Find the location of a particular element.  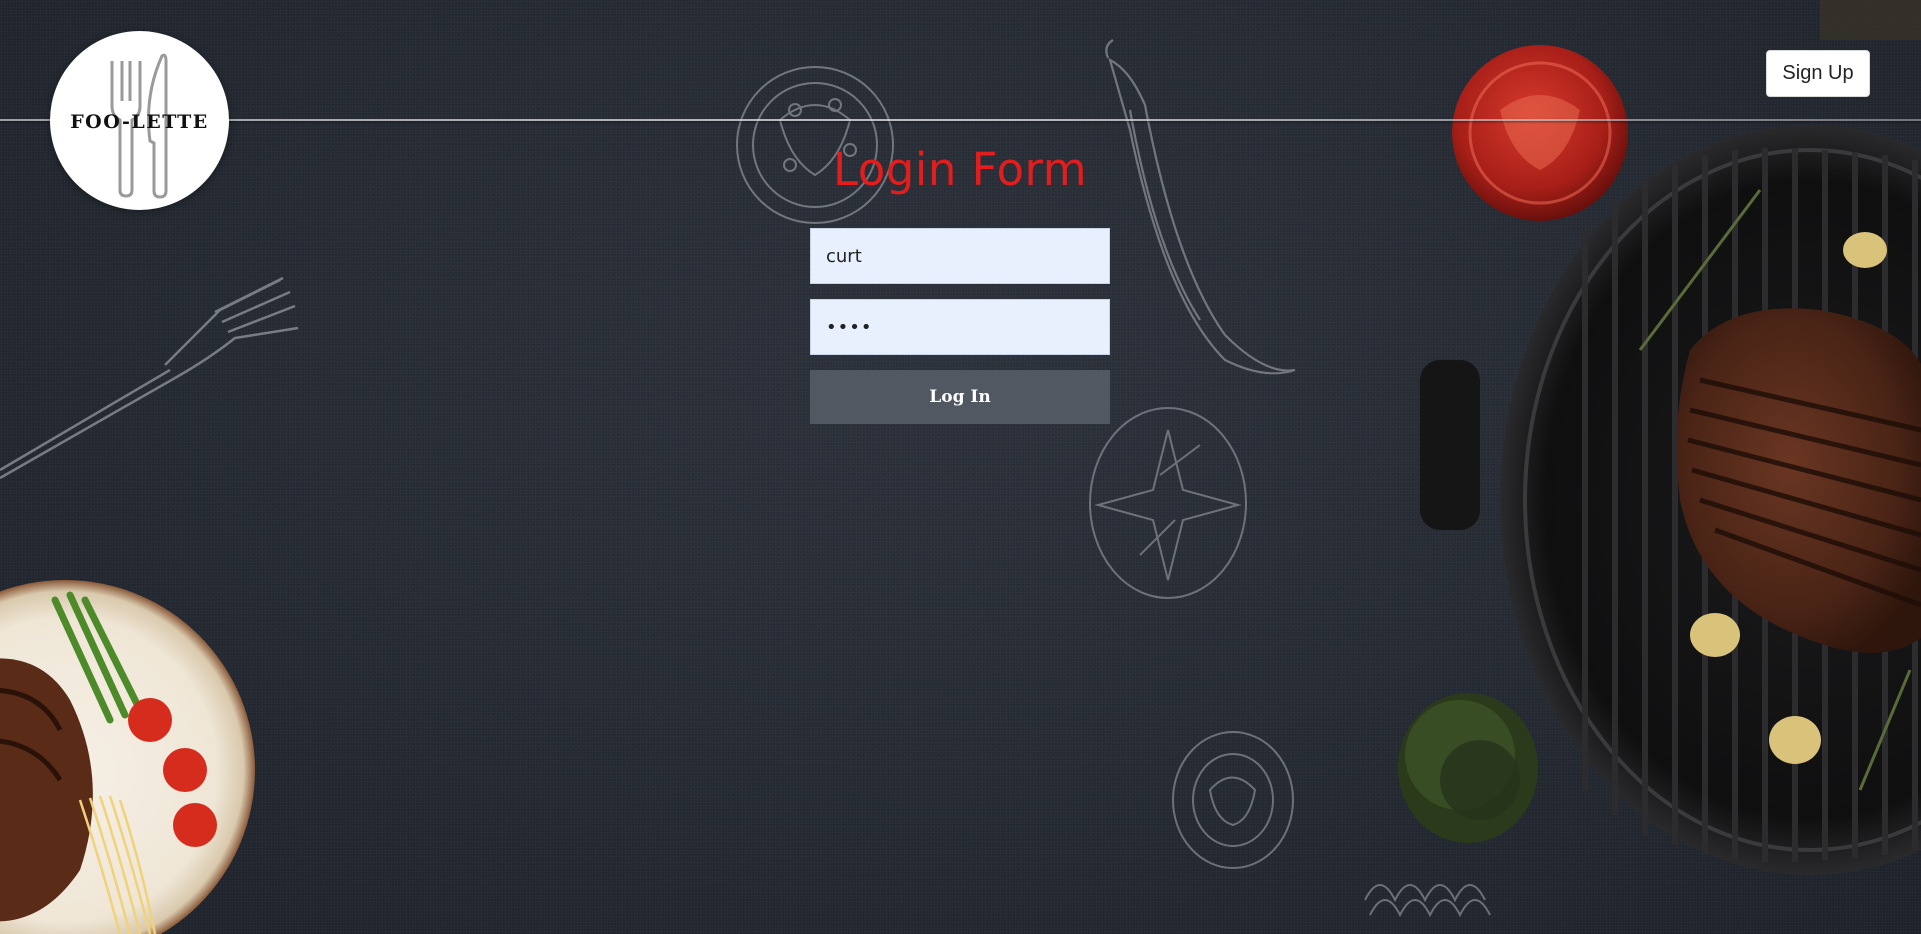

sketch-onion-icon is located at coordinates (1233, 800).